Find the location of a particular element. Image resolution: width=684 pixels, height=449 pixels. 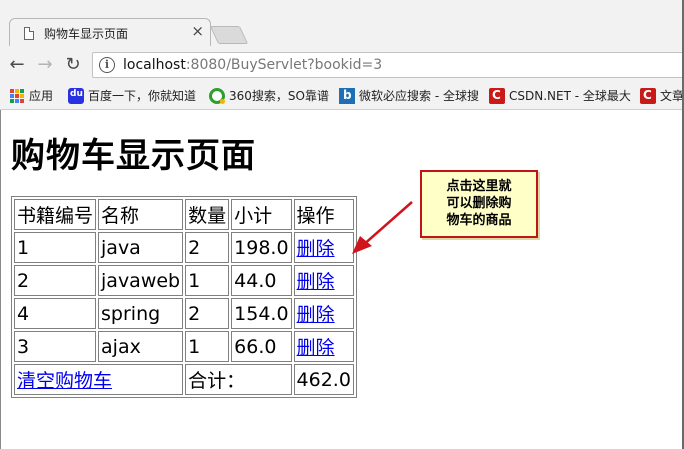

table-row: 3 ajax 1 66.0 删除 is located at coordinates (184, 346).